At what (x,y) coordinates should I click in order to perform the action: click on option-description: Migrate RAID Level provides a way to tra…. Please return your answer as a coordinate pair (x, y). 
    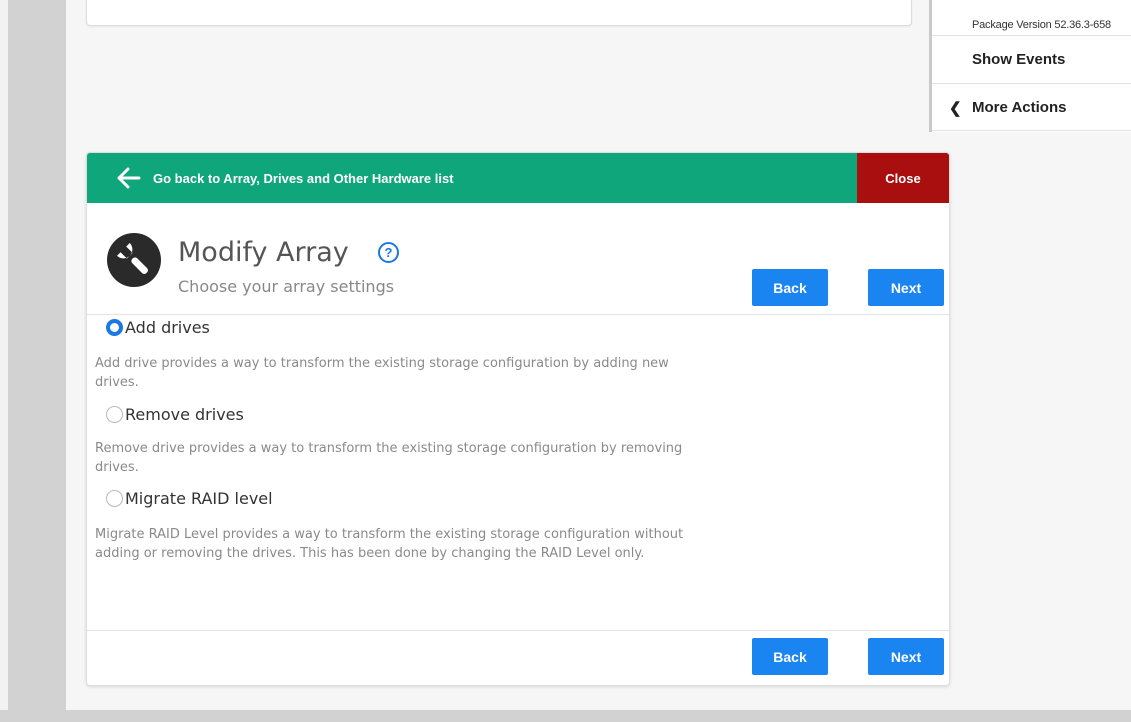
    Looking at the image, I should click on (389, 544).